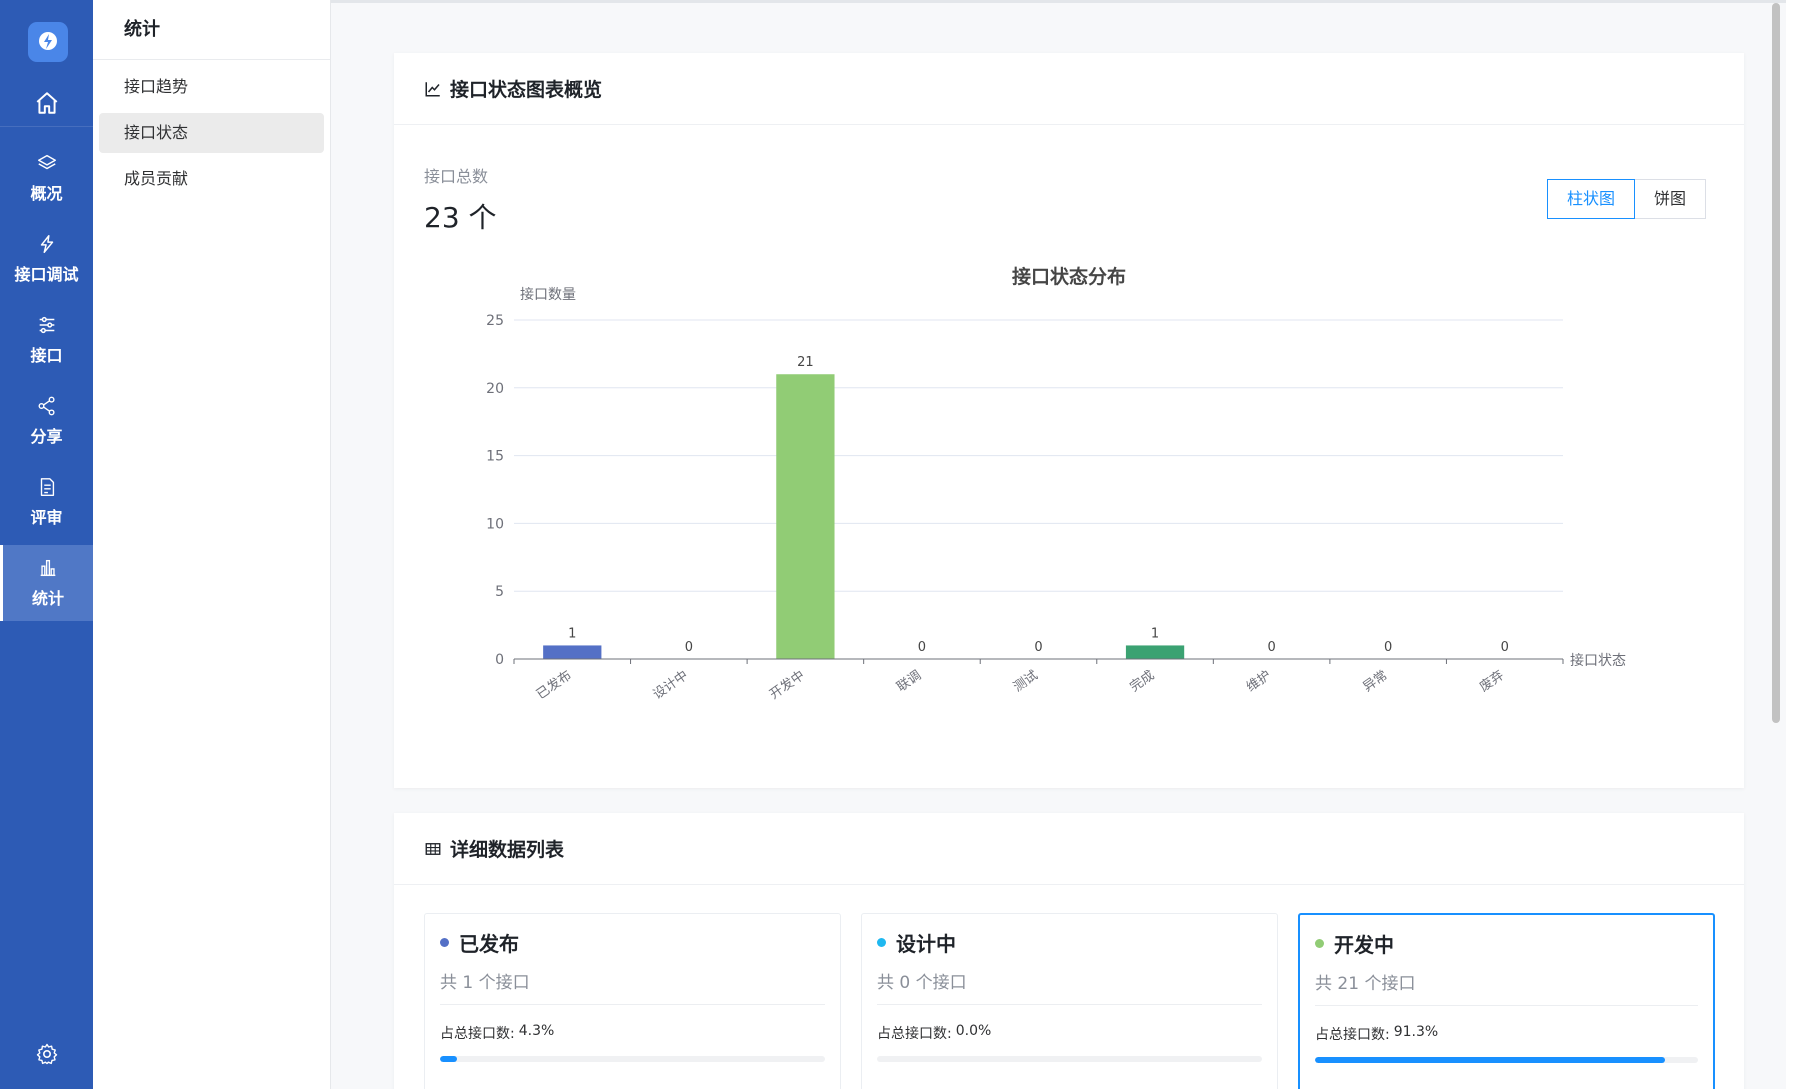  Describe the element at coordinates (46, 355) in the screenshot. I see `rail-label: 接口` at that location.